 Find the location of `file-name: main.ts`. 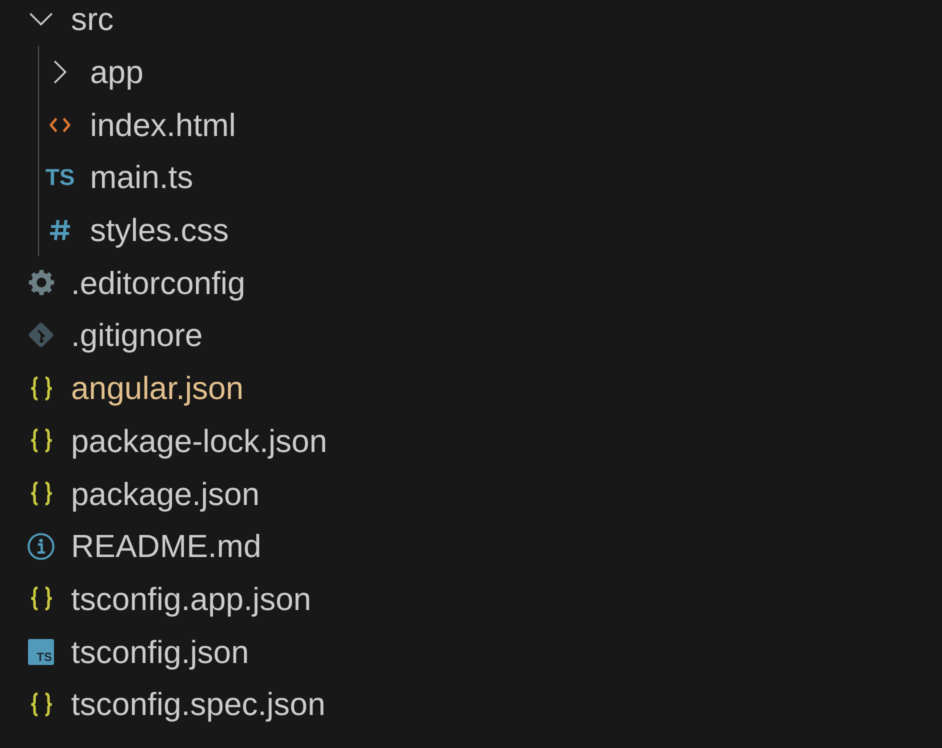

file-name: main.ts is located at coordinates (142, 177).